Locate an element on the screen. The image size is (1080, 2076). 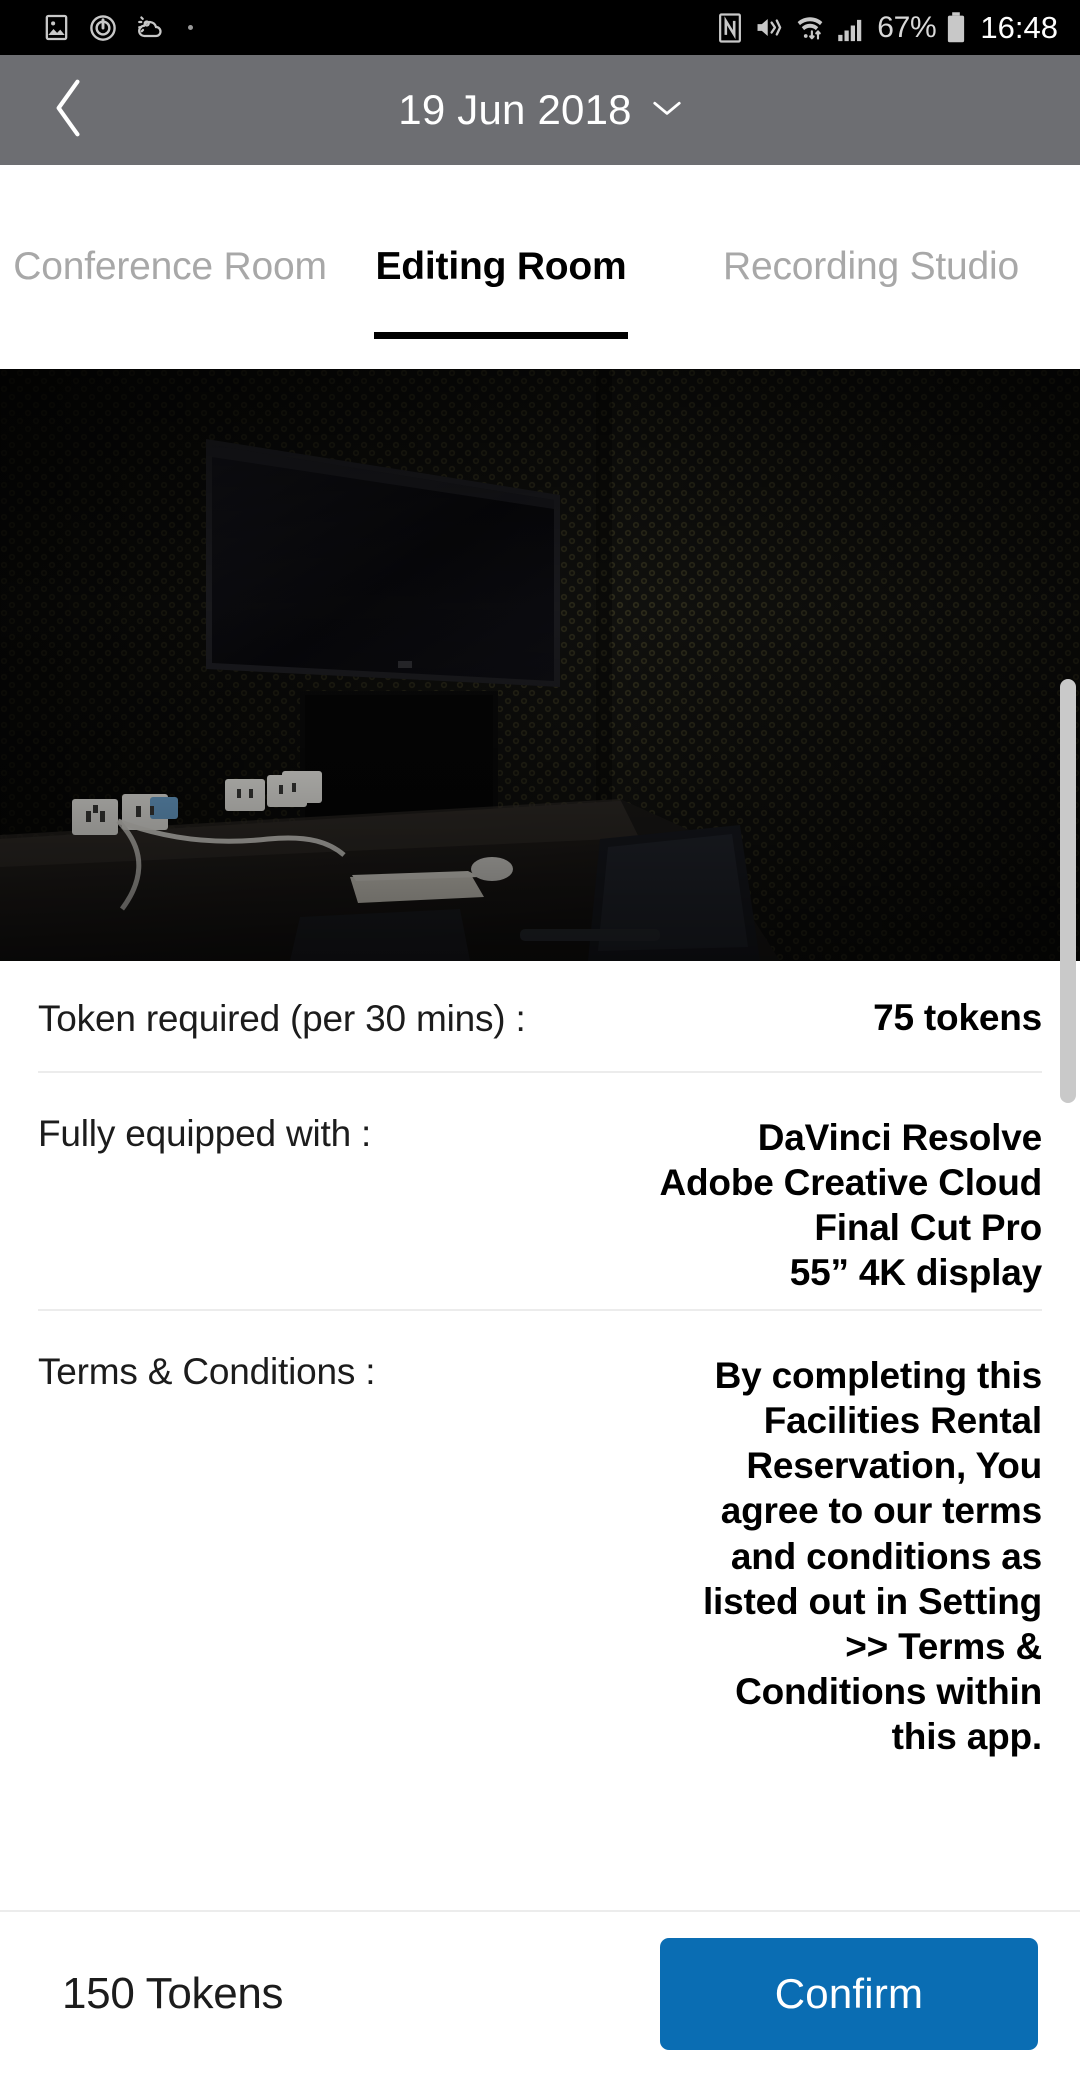
tab-label: Recording Studio is located at coordinates (871, 266).